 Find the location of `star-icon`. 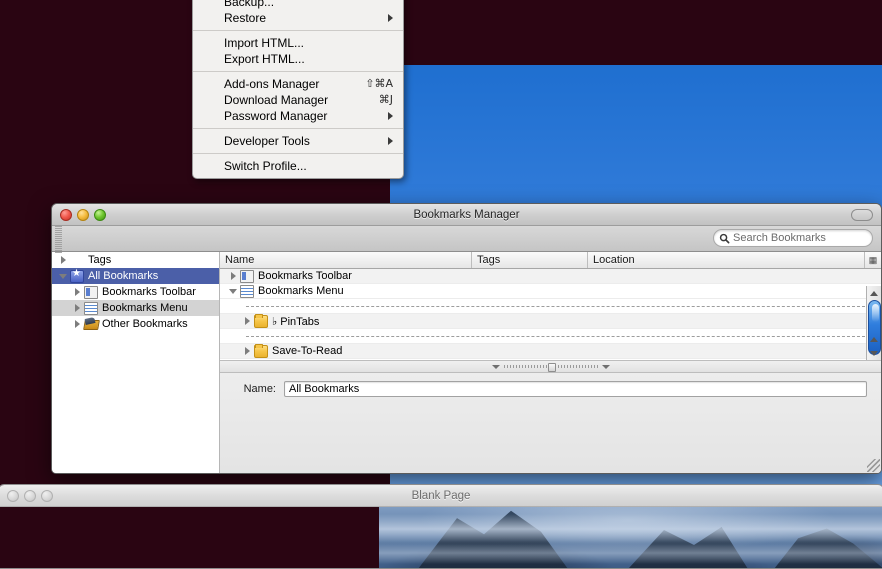

star-icon is located at coordinates (77, 275).